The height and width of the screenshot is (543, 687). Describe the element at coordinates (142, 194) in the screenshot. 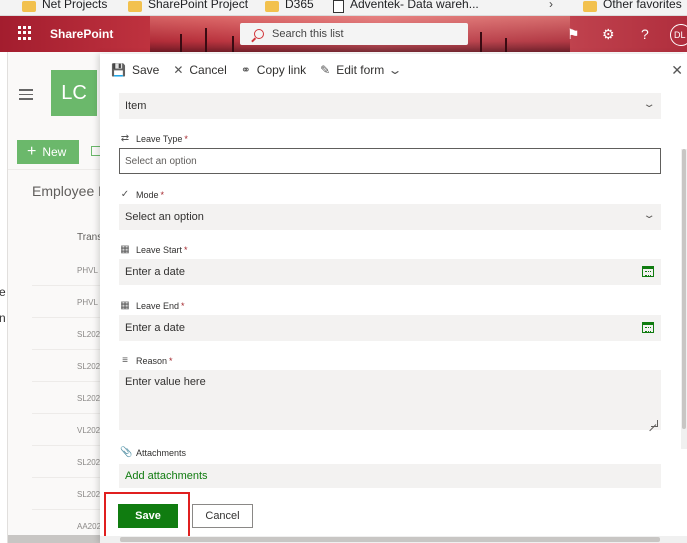

I see `mode-label: ✓ Mode *` at that location.